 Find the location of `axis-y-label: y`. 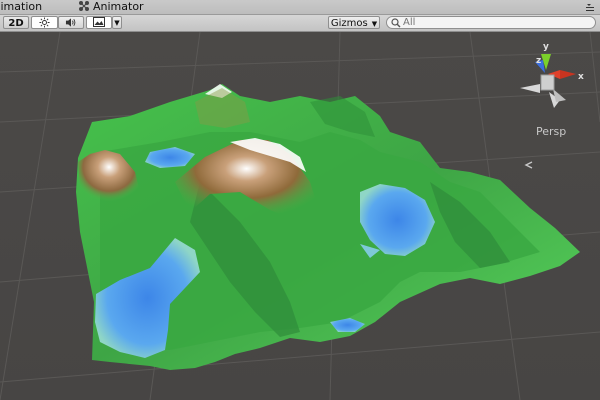

axis-y-label: y is located at coordinates (546, 47).